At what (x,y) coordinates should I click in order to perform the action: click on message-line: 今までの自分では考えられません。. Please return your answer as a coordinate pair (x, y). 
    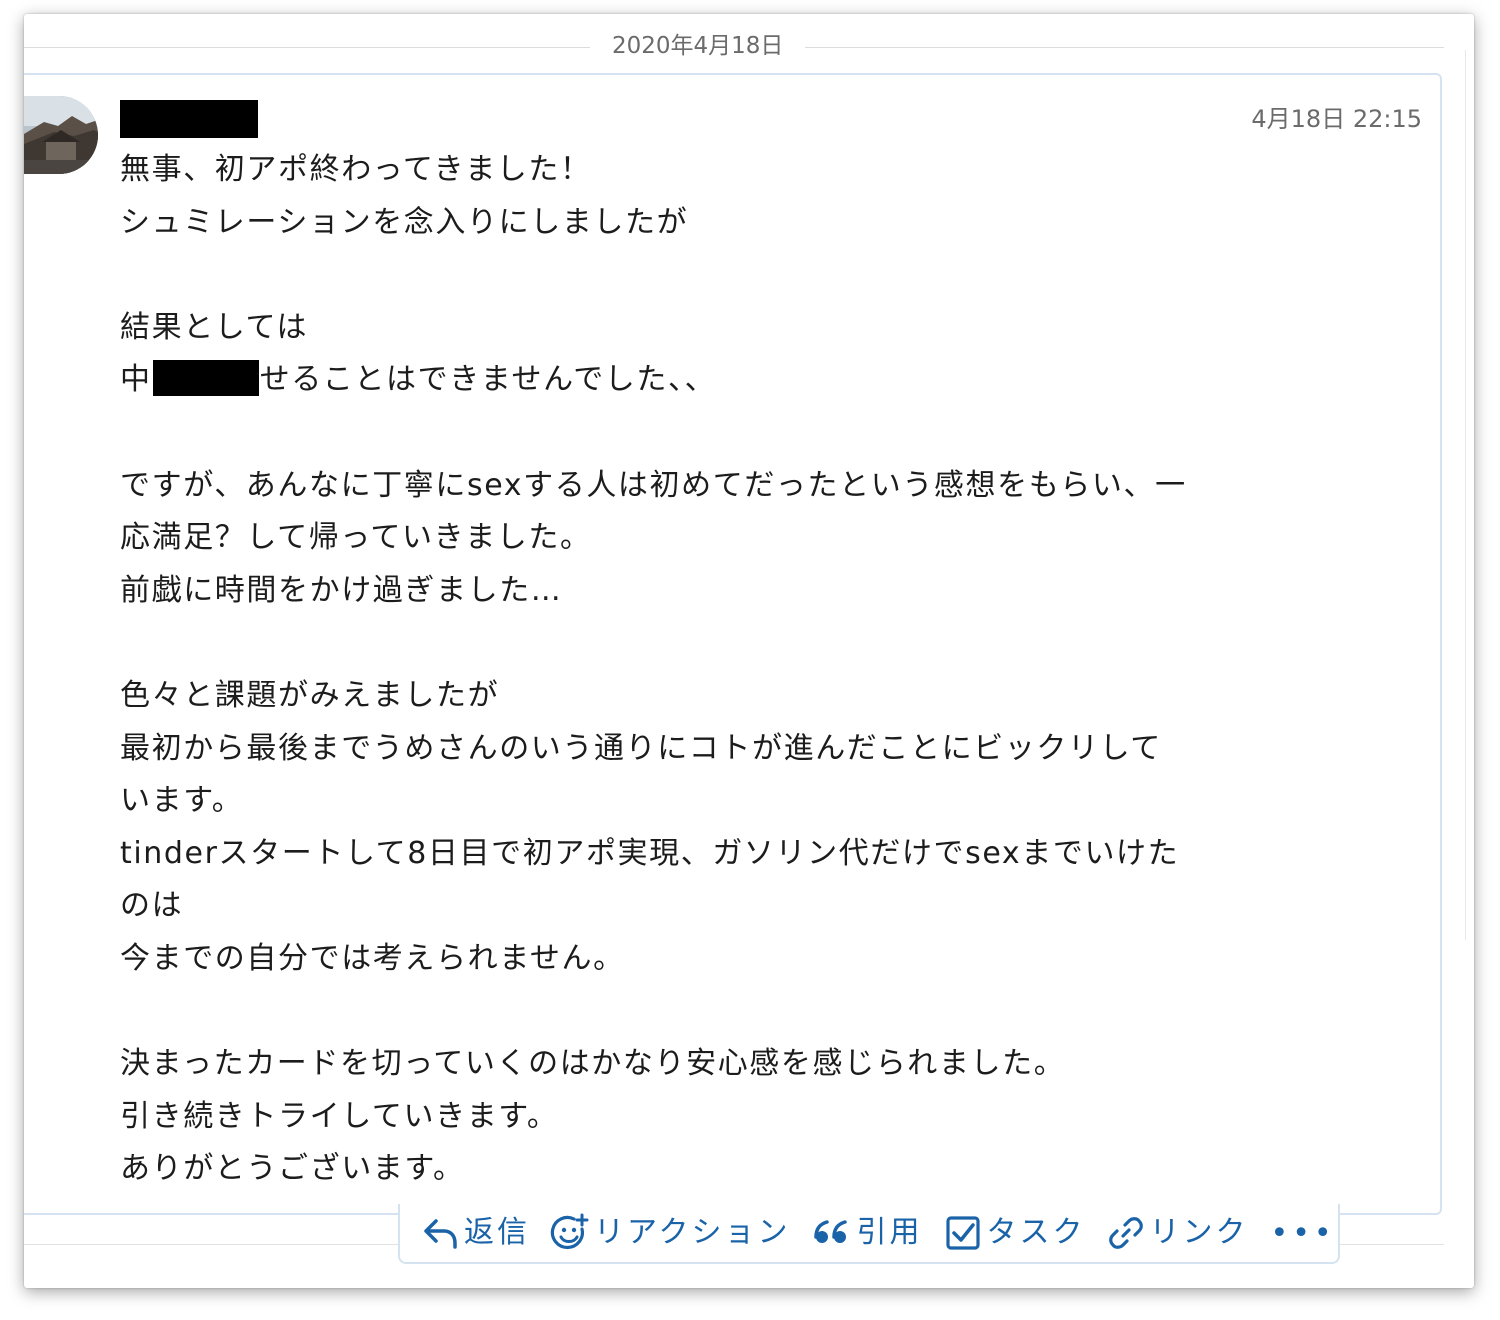
    Looking at the image, I should click on (372, 958).